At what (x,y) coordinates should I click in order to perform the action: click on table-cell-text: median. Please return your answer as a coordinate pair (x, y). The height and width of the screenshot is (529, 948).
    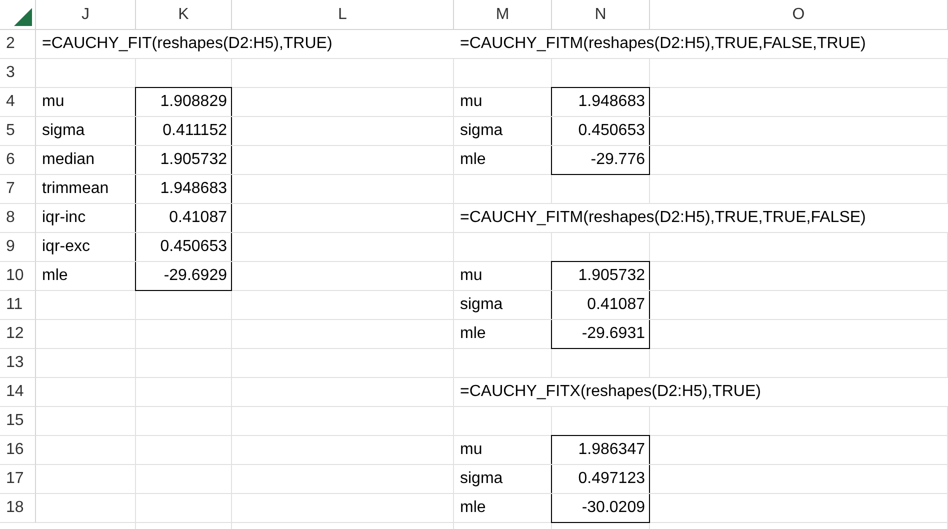
    Looking at the image, I should click on (68, 160).